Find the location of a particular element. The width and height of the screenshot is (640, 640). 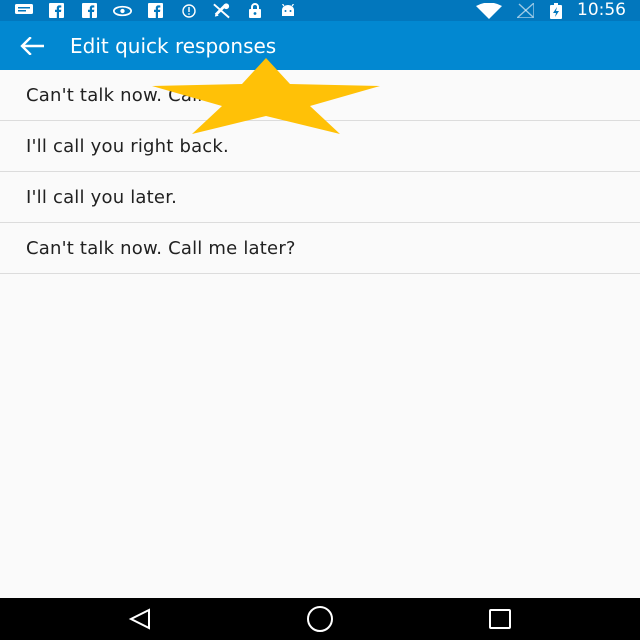

star-icon is located at coordinates (266, 96).